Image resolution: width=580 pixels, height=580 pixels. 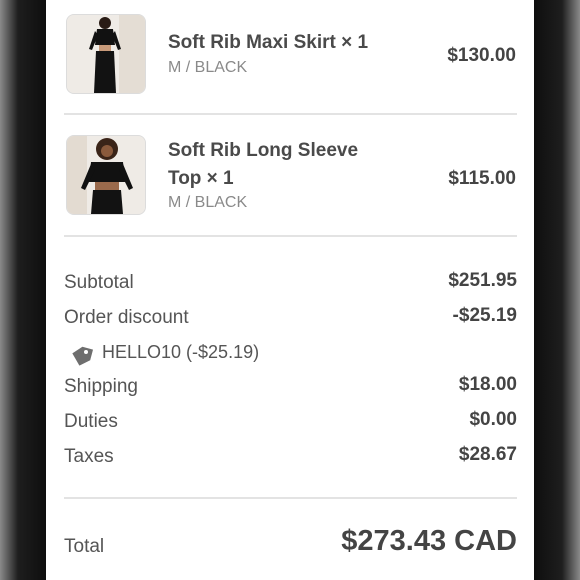 I want to click on total-label: Total, so click(x=84, y=546).